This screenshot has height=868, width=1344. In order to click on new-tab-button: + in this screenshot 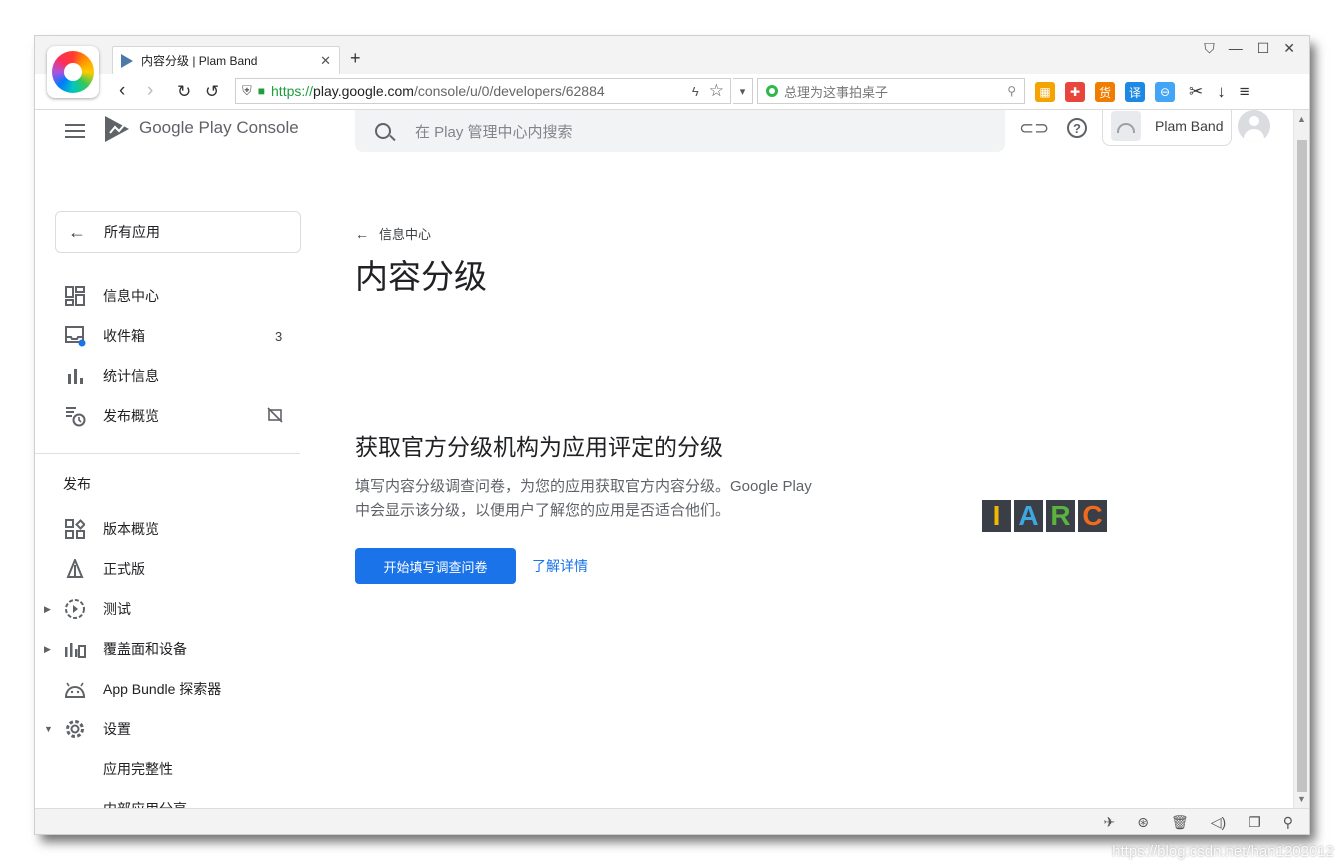, I will do `click(355, 58)`.